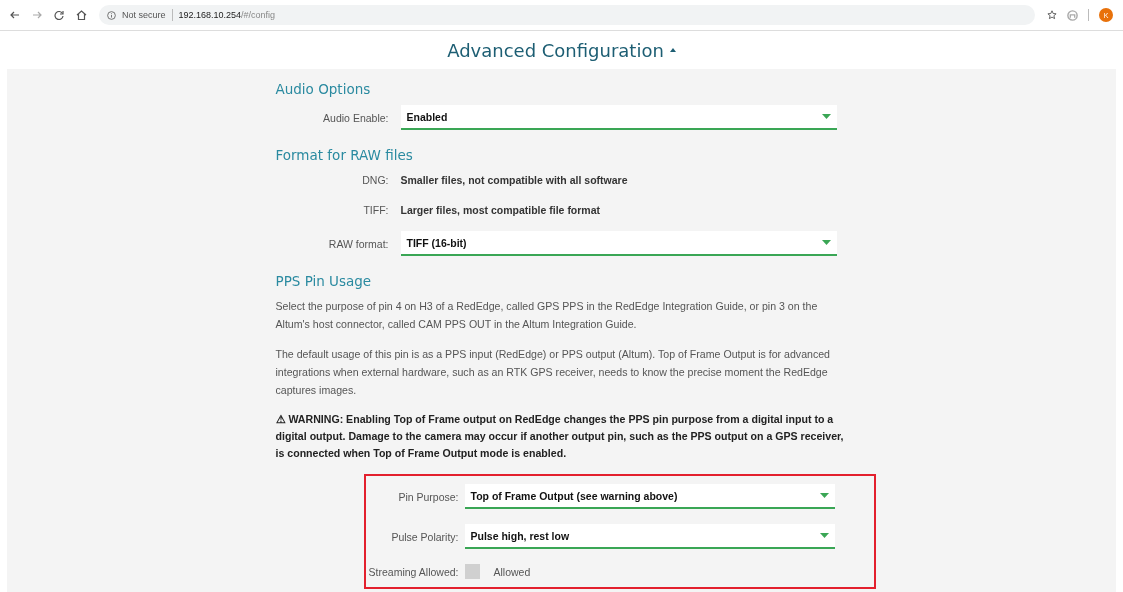 The width and height of the screenshot is (1123, 592). Describe the element at coordinates (144, 15) in the screenshot. I see `security-label: Not secure` at that location.